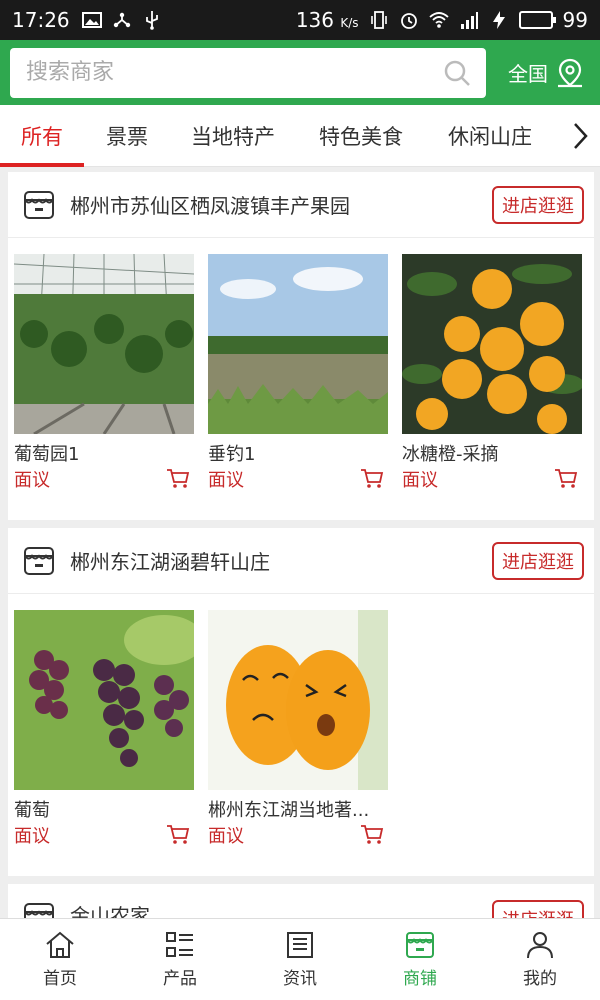 This screenshot has height=1000, width=600. Describe the element at coordinates (301, 561) in the screenshot. I see `shop-header: 郴州东江湖涵碧轩山庄 进店逛逛` at that location.